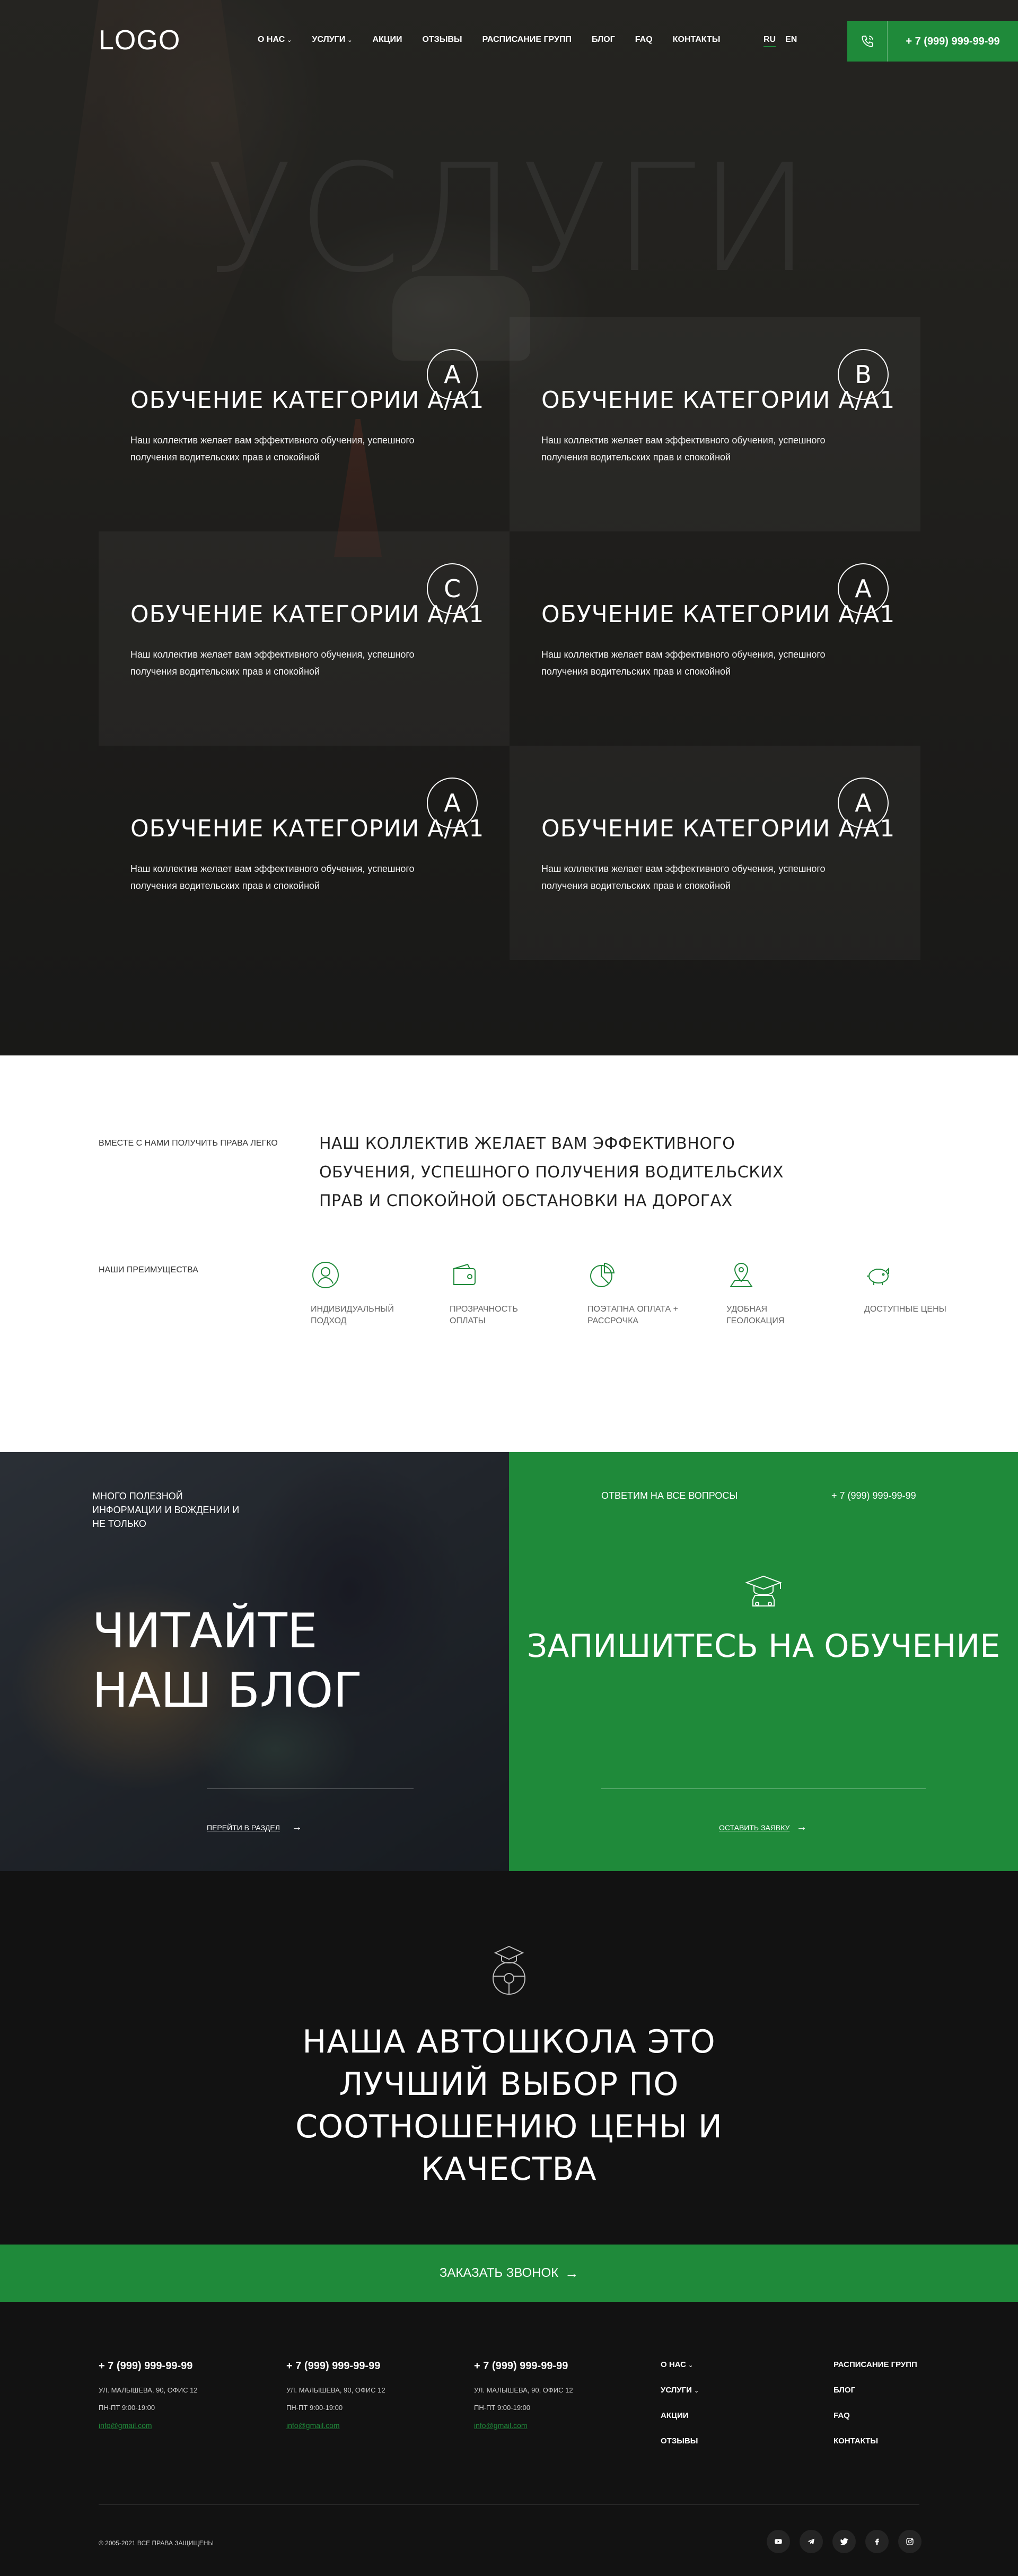  I want to click on footer-link-faq: FAQ, so click(875, 2424).